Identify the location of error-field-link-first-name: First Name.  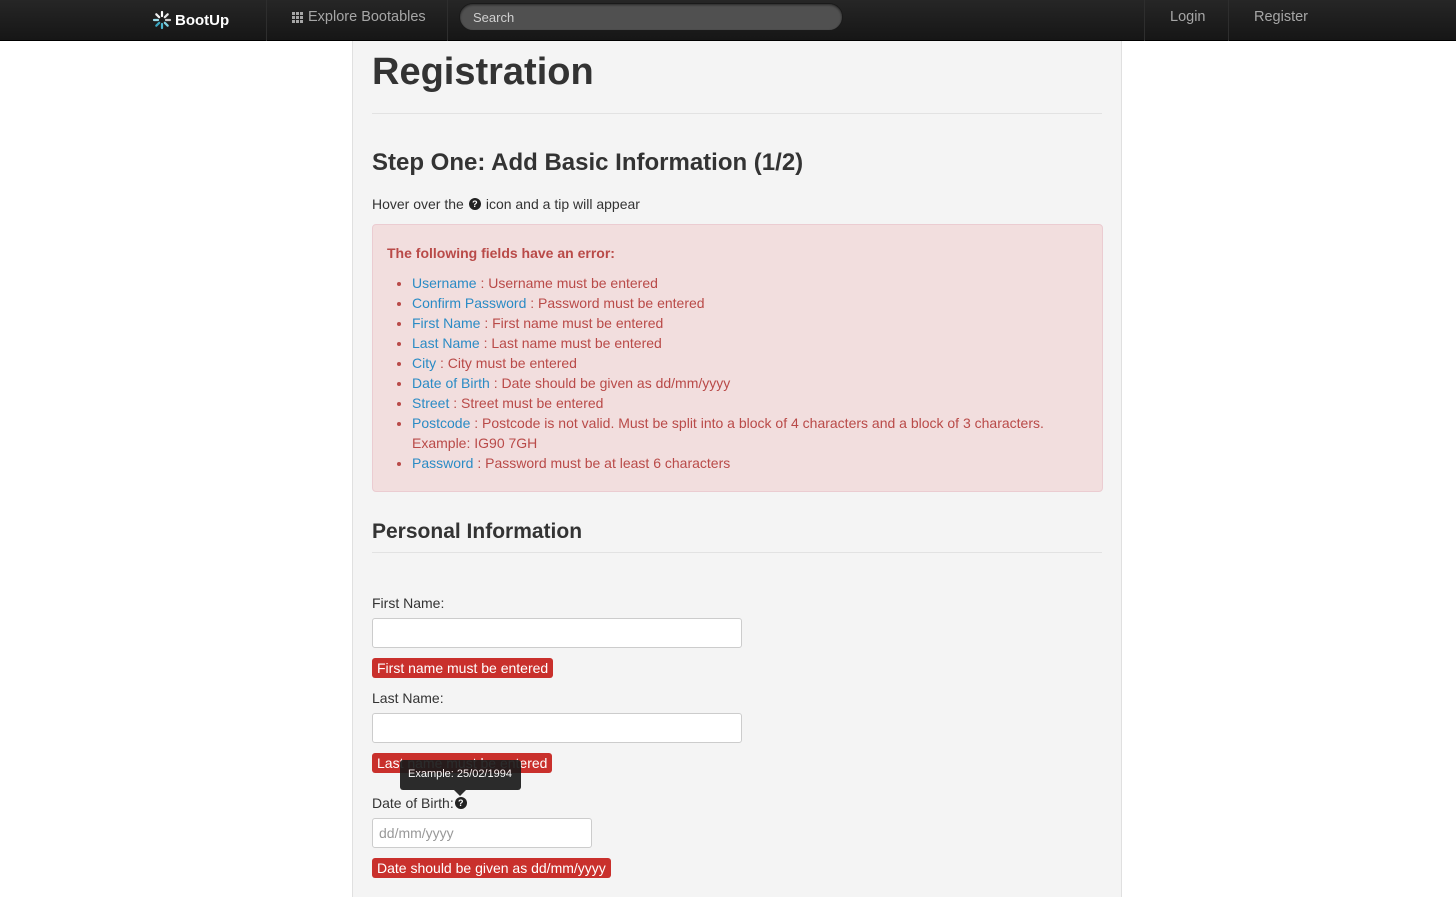
(446, 323).